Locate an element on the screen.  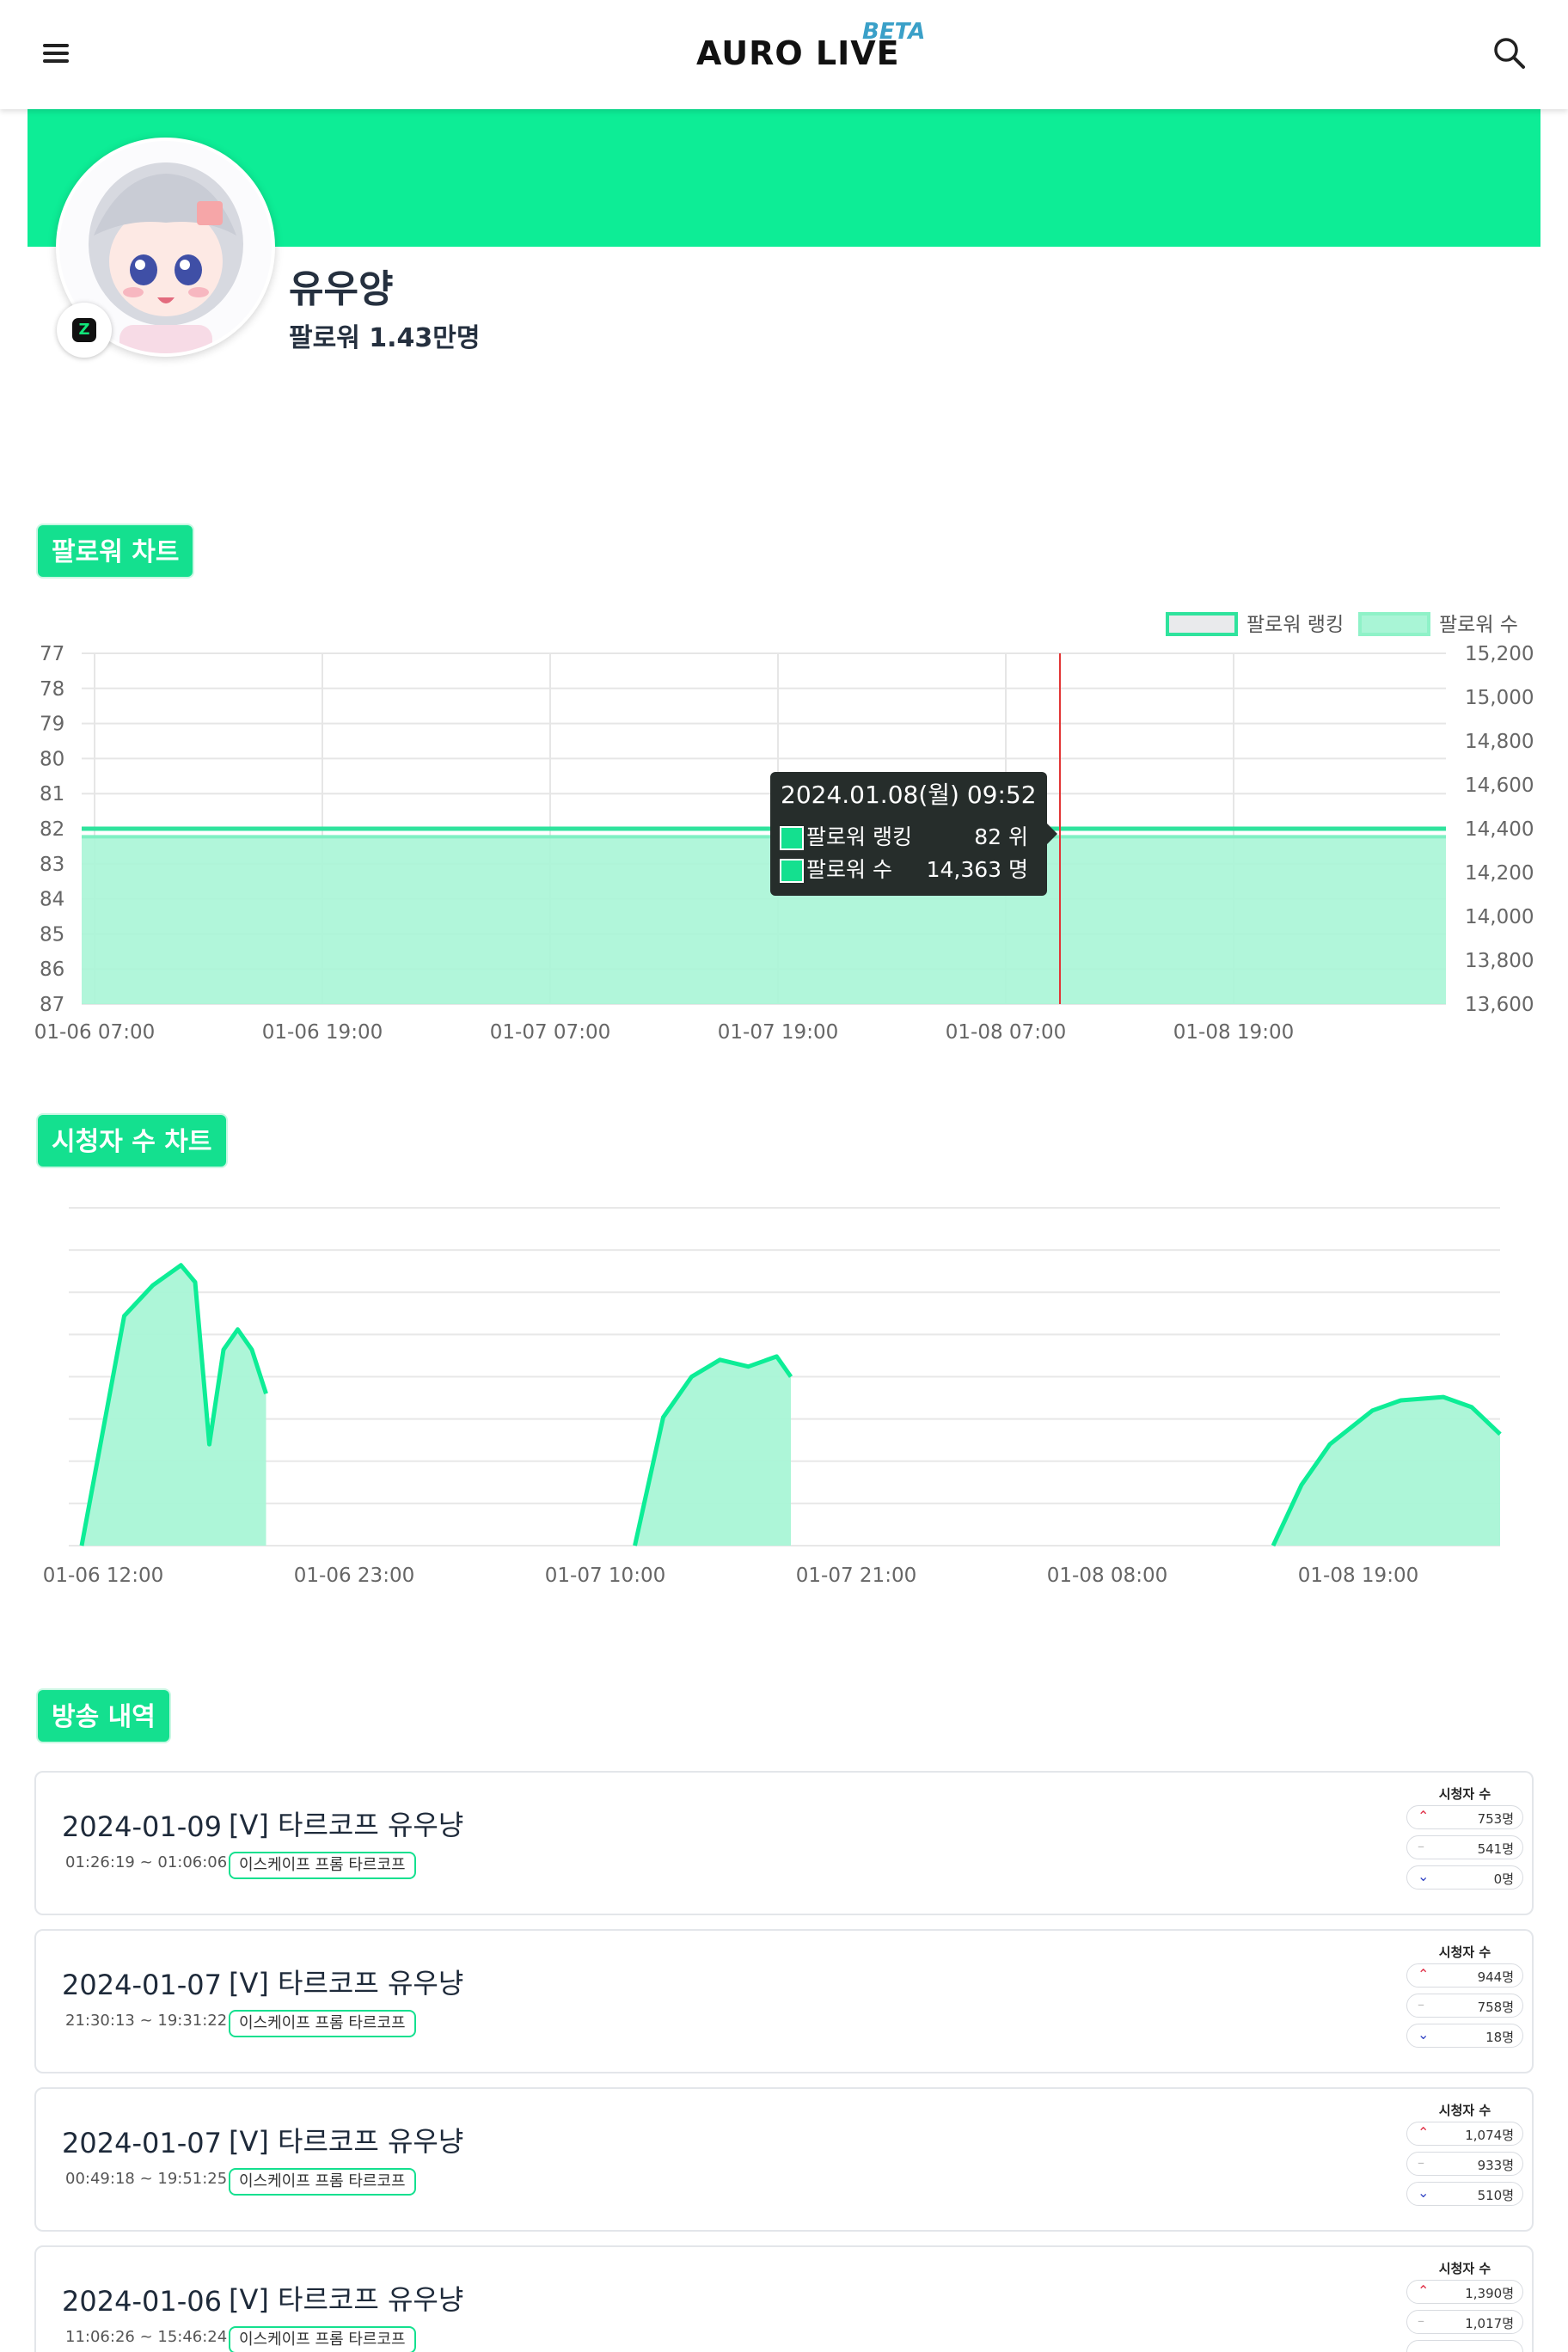
x-axis-tick: 01-06 23:00 is located at coordinates (354, 1576).